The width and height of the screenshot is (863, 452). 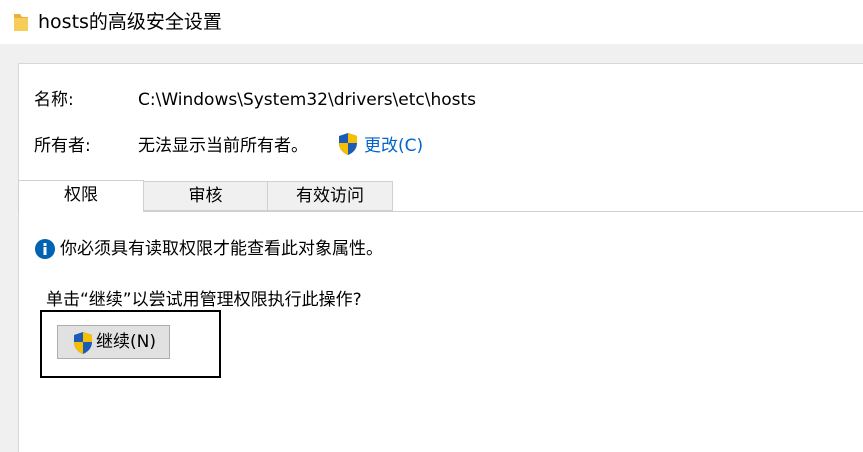 What do you see at coordinates (81, 196) in the screenshot?
I see `tab-permissions: 权限` at bounding box center [81, 196].